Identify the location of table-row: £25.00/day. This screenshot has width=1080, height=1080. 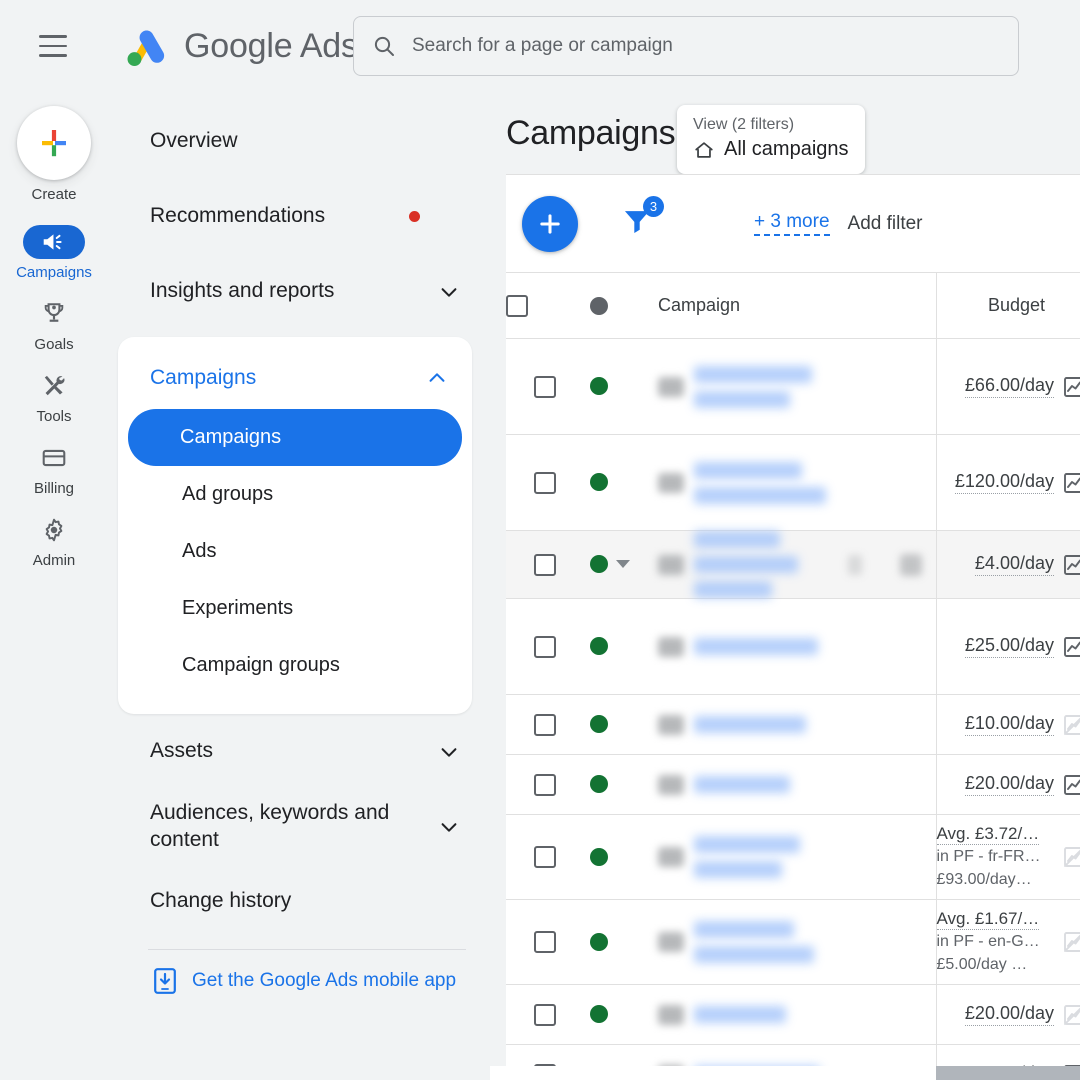
(793, 646).